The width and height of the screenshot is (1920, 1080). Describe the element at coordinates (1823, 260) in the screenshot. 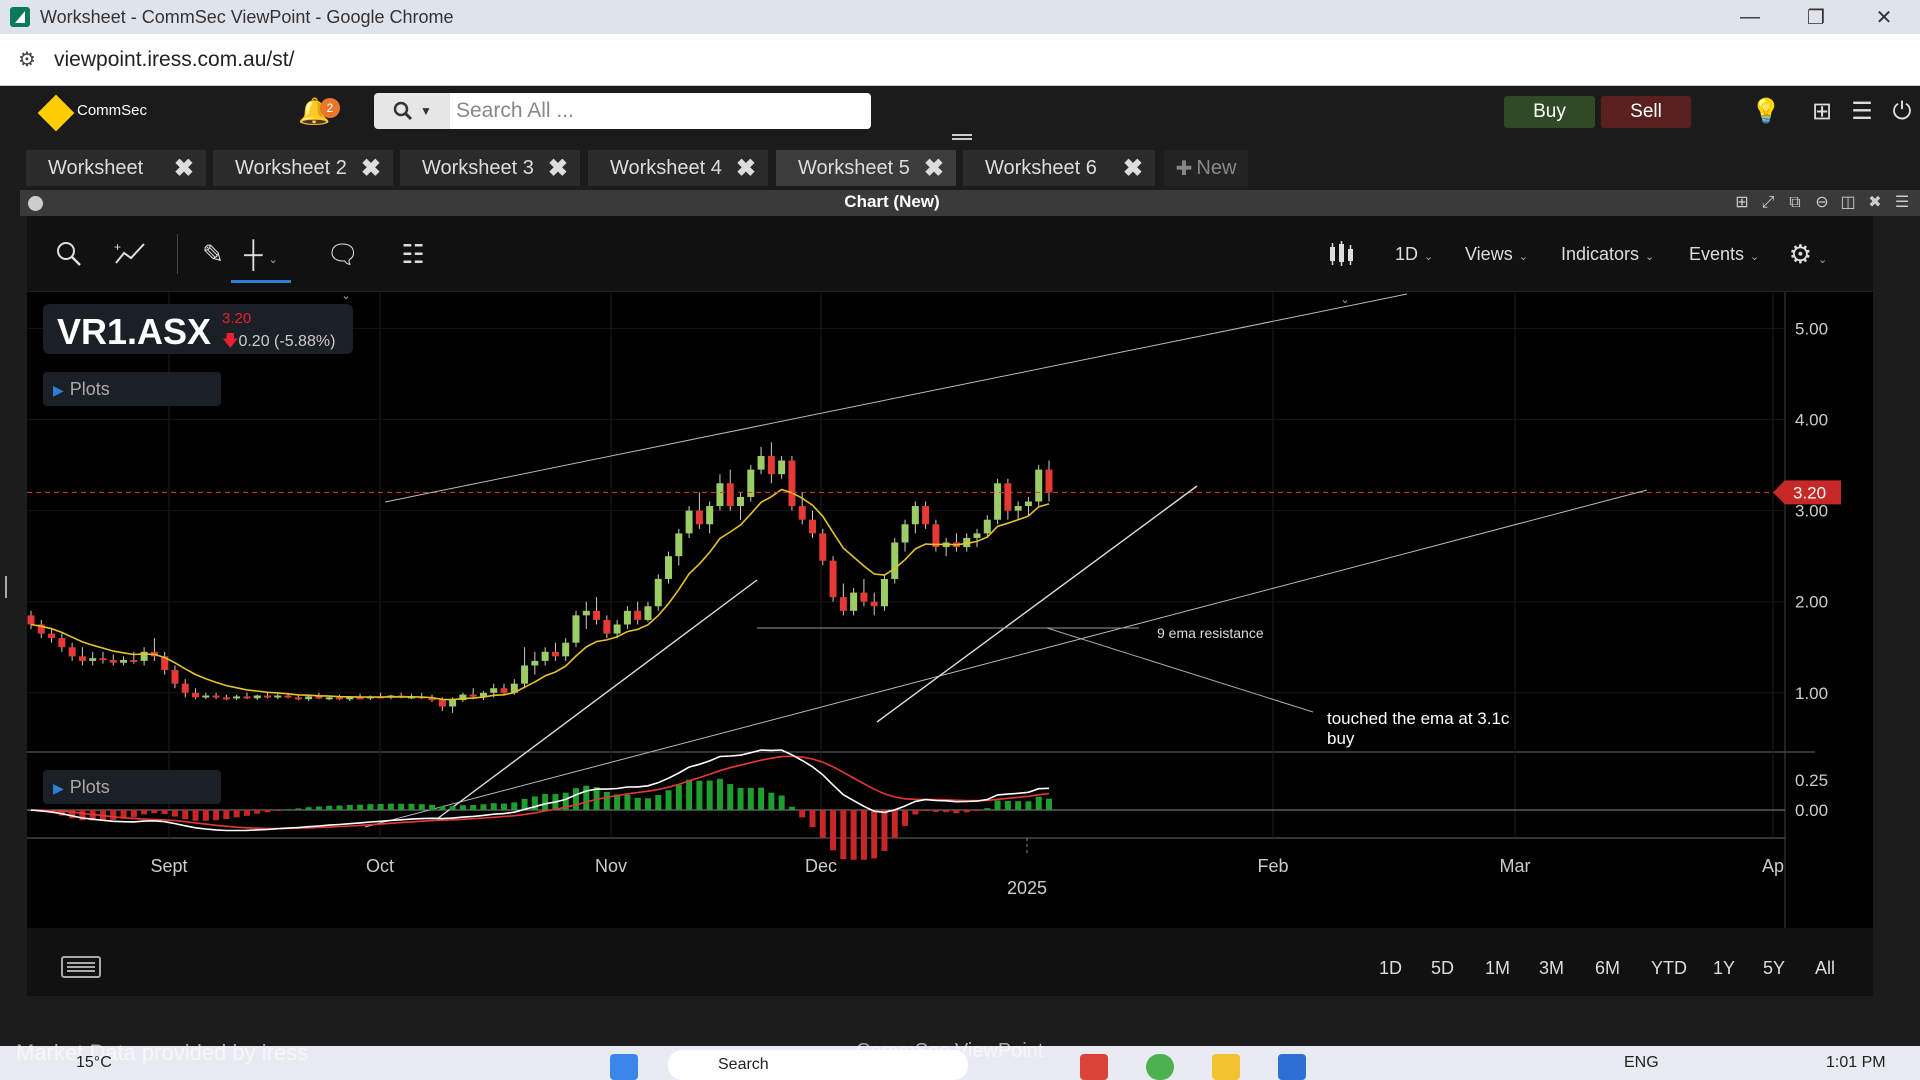

I see `chevron-down-icon: ⌄` at that location.